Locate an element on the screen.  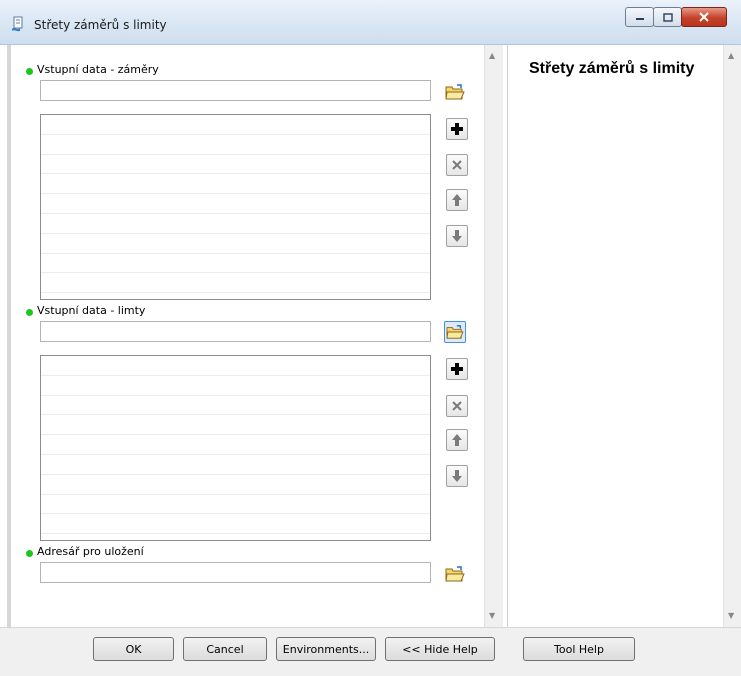
move-down-button-zamery is located at coordinates (457, 236).